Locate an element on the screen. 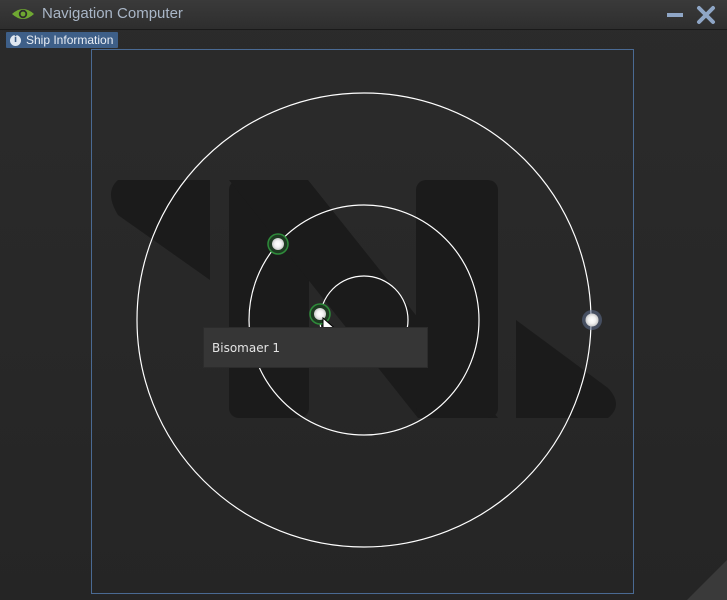  planet-tooltip: Bisomaer 1 is located at coordinates (315, 347).